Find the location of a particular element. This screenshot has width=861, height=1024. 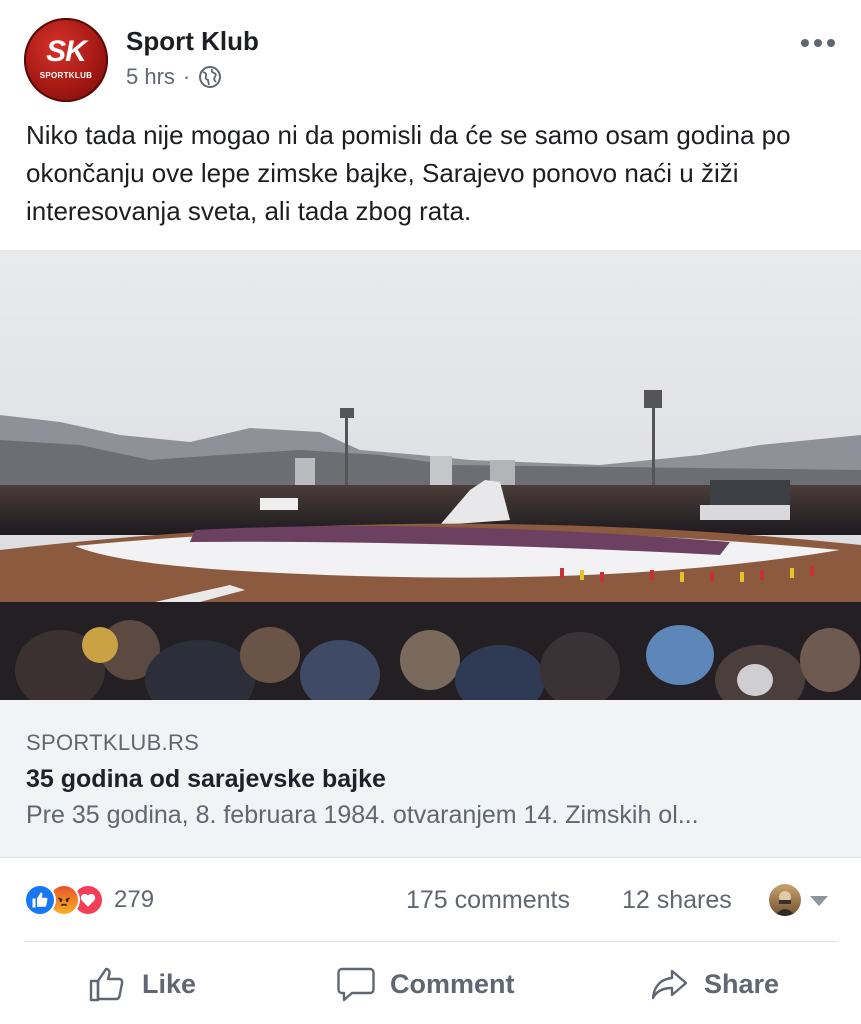

share-button-label: Share is located at coordinates (742, 983).